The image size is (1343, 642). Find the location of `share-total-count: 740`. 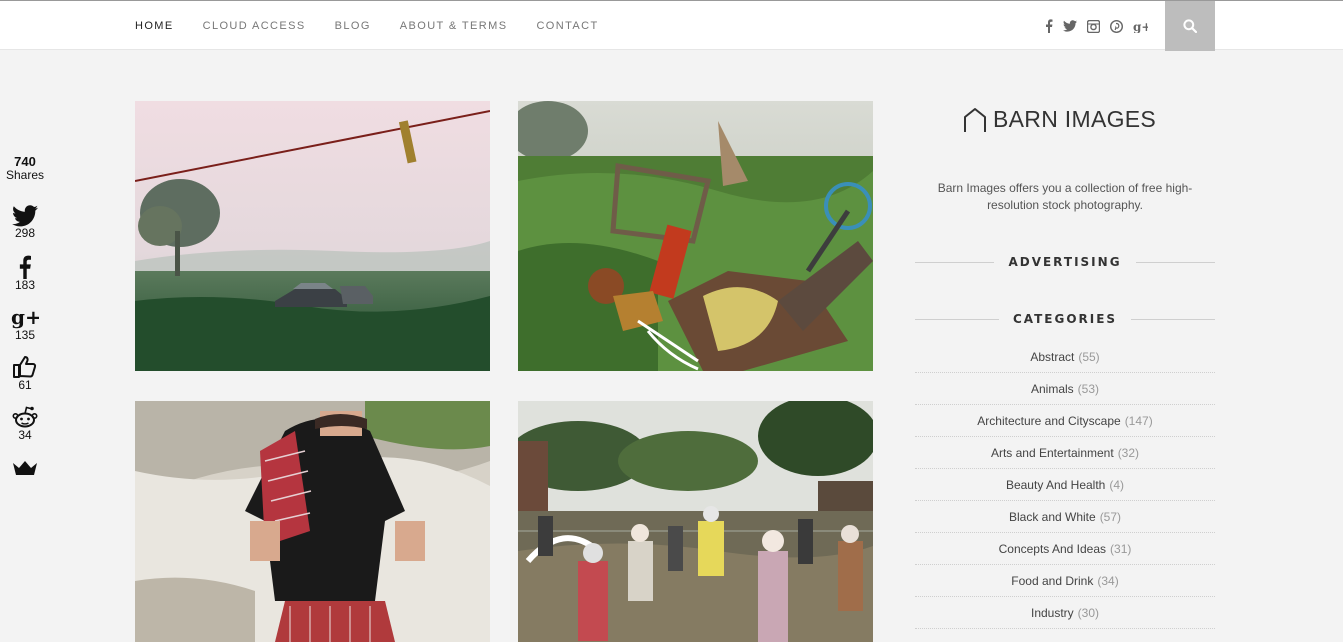

share-total-count: 740 is located at coordinates (25, 161).